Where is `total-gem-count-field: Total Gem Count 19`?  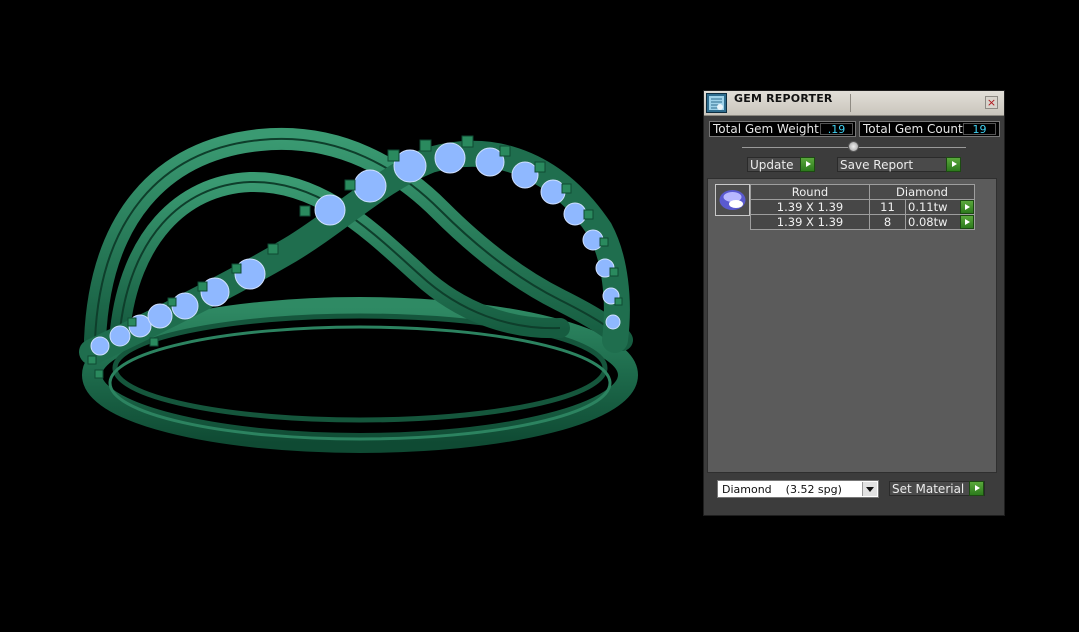 total-gem-count-field: Total Gem Count 19 is located at coordinates (929, 129).